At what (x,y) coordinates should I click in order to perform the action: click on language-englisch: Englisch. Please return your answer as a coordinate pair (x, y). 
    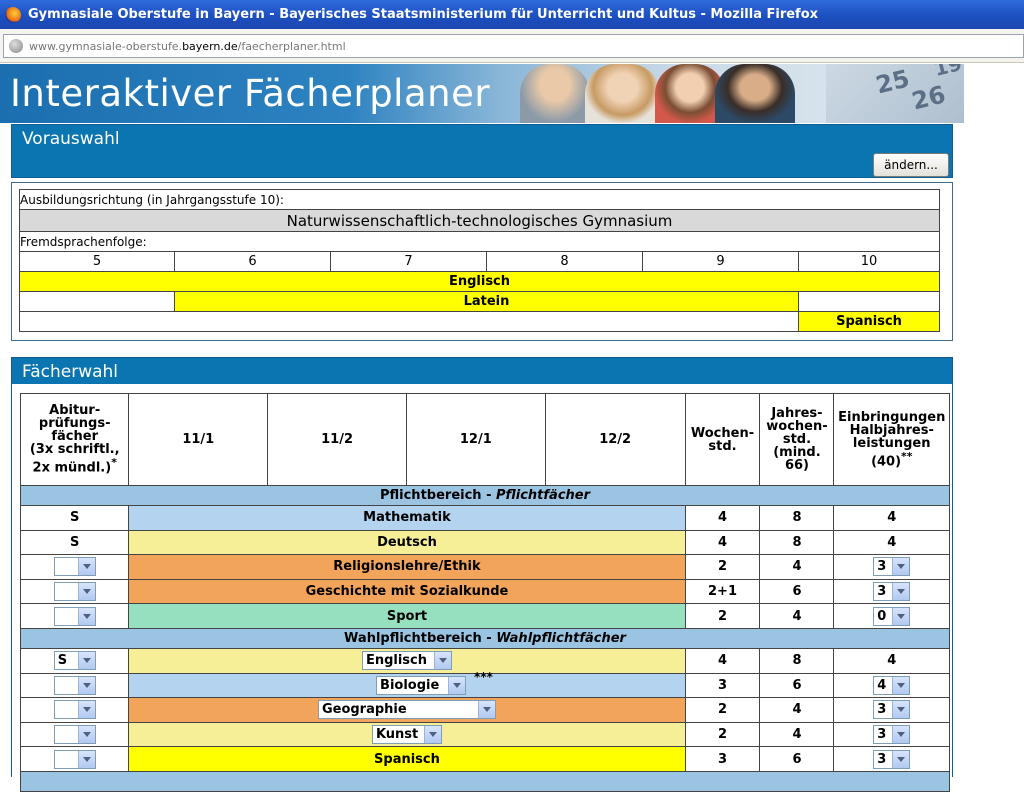
    Looking at the image, I should click on (479, 281).